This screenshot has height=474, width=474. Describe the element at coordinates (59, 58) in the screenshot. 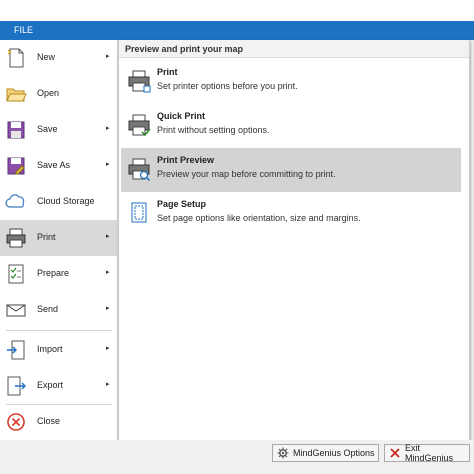

I see `menu-item-new: New ▸` at that location.